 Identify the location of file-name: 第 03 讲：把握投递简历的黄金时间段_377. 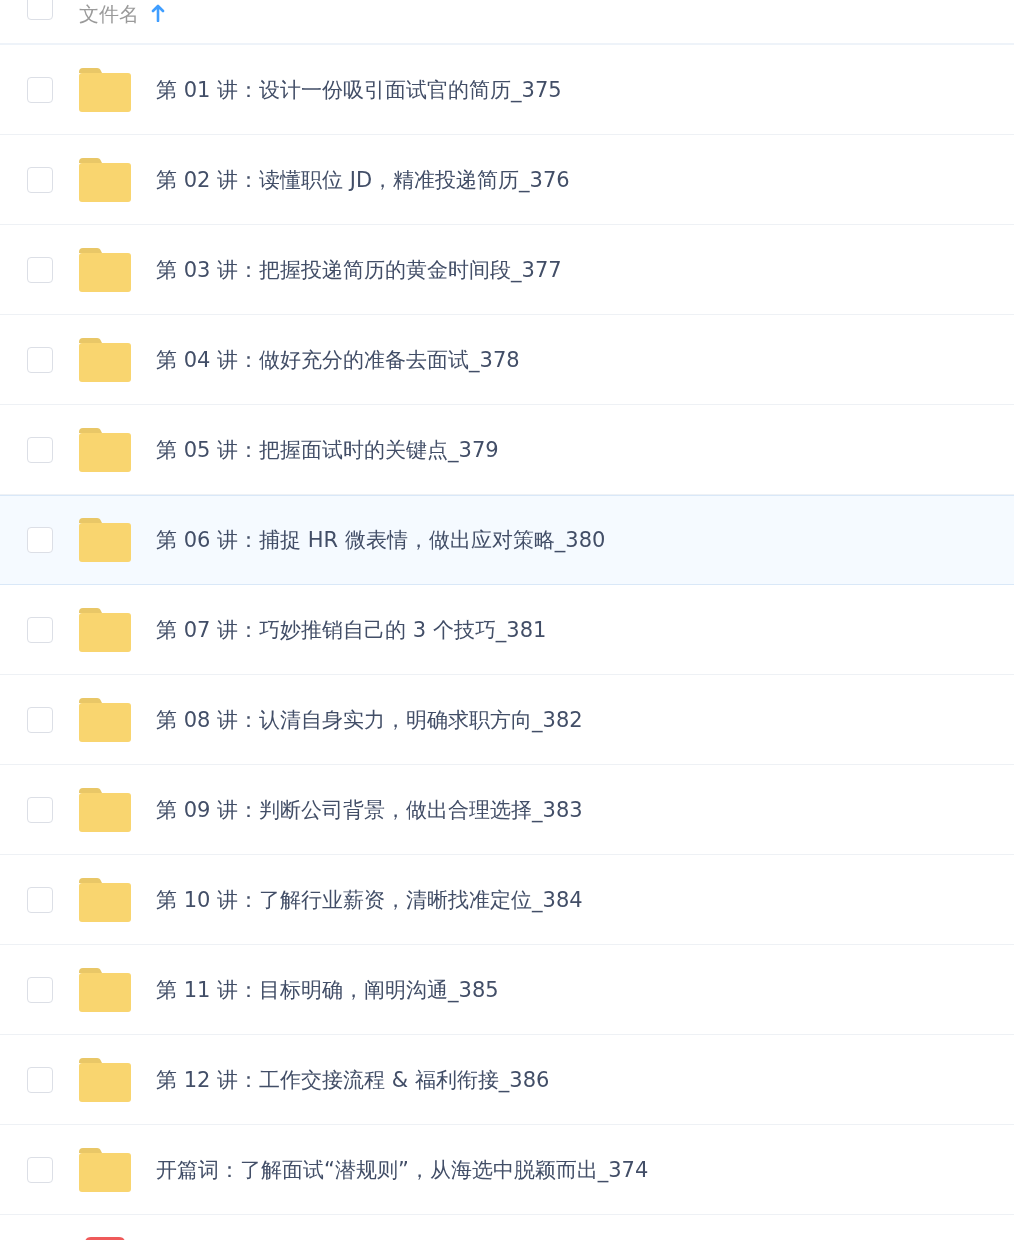
(359, 269).